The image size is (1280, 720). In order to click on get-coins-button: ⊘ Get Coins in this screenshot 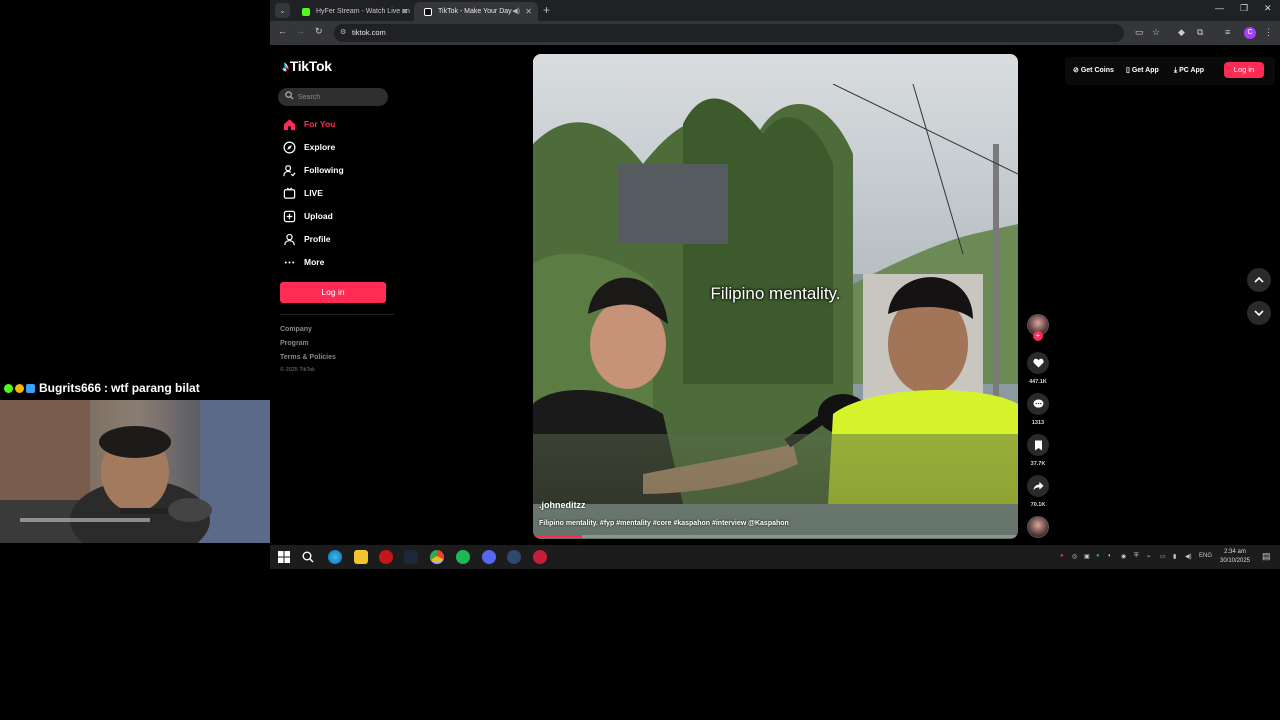, I will do `click(1093, 71)`.